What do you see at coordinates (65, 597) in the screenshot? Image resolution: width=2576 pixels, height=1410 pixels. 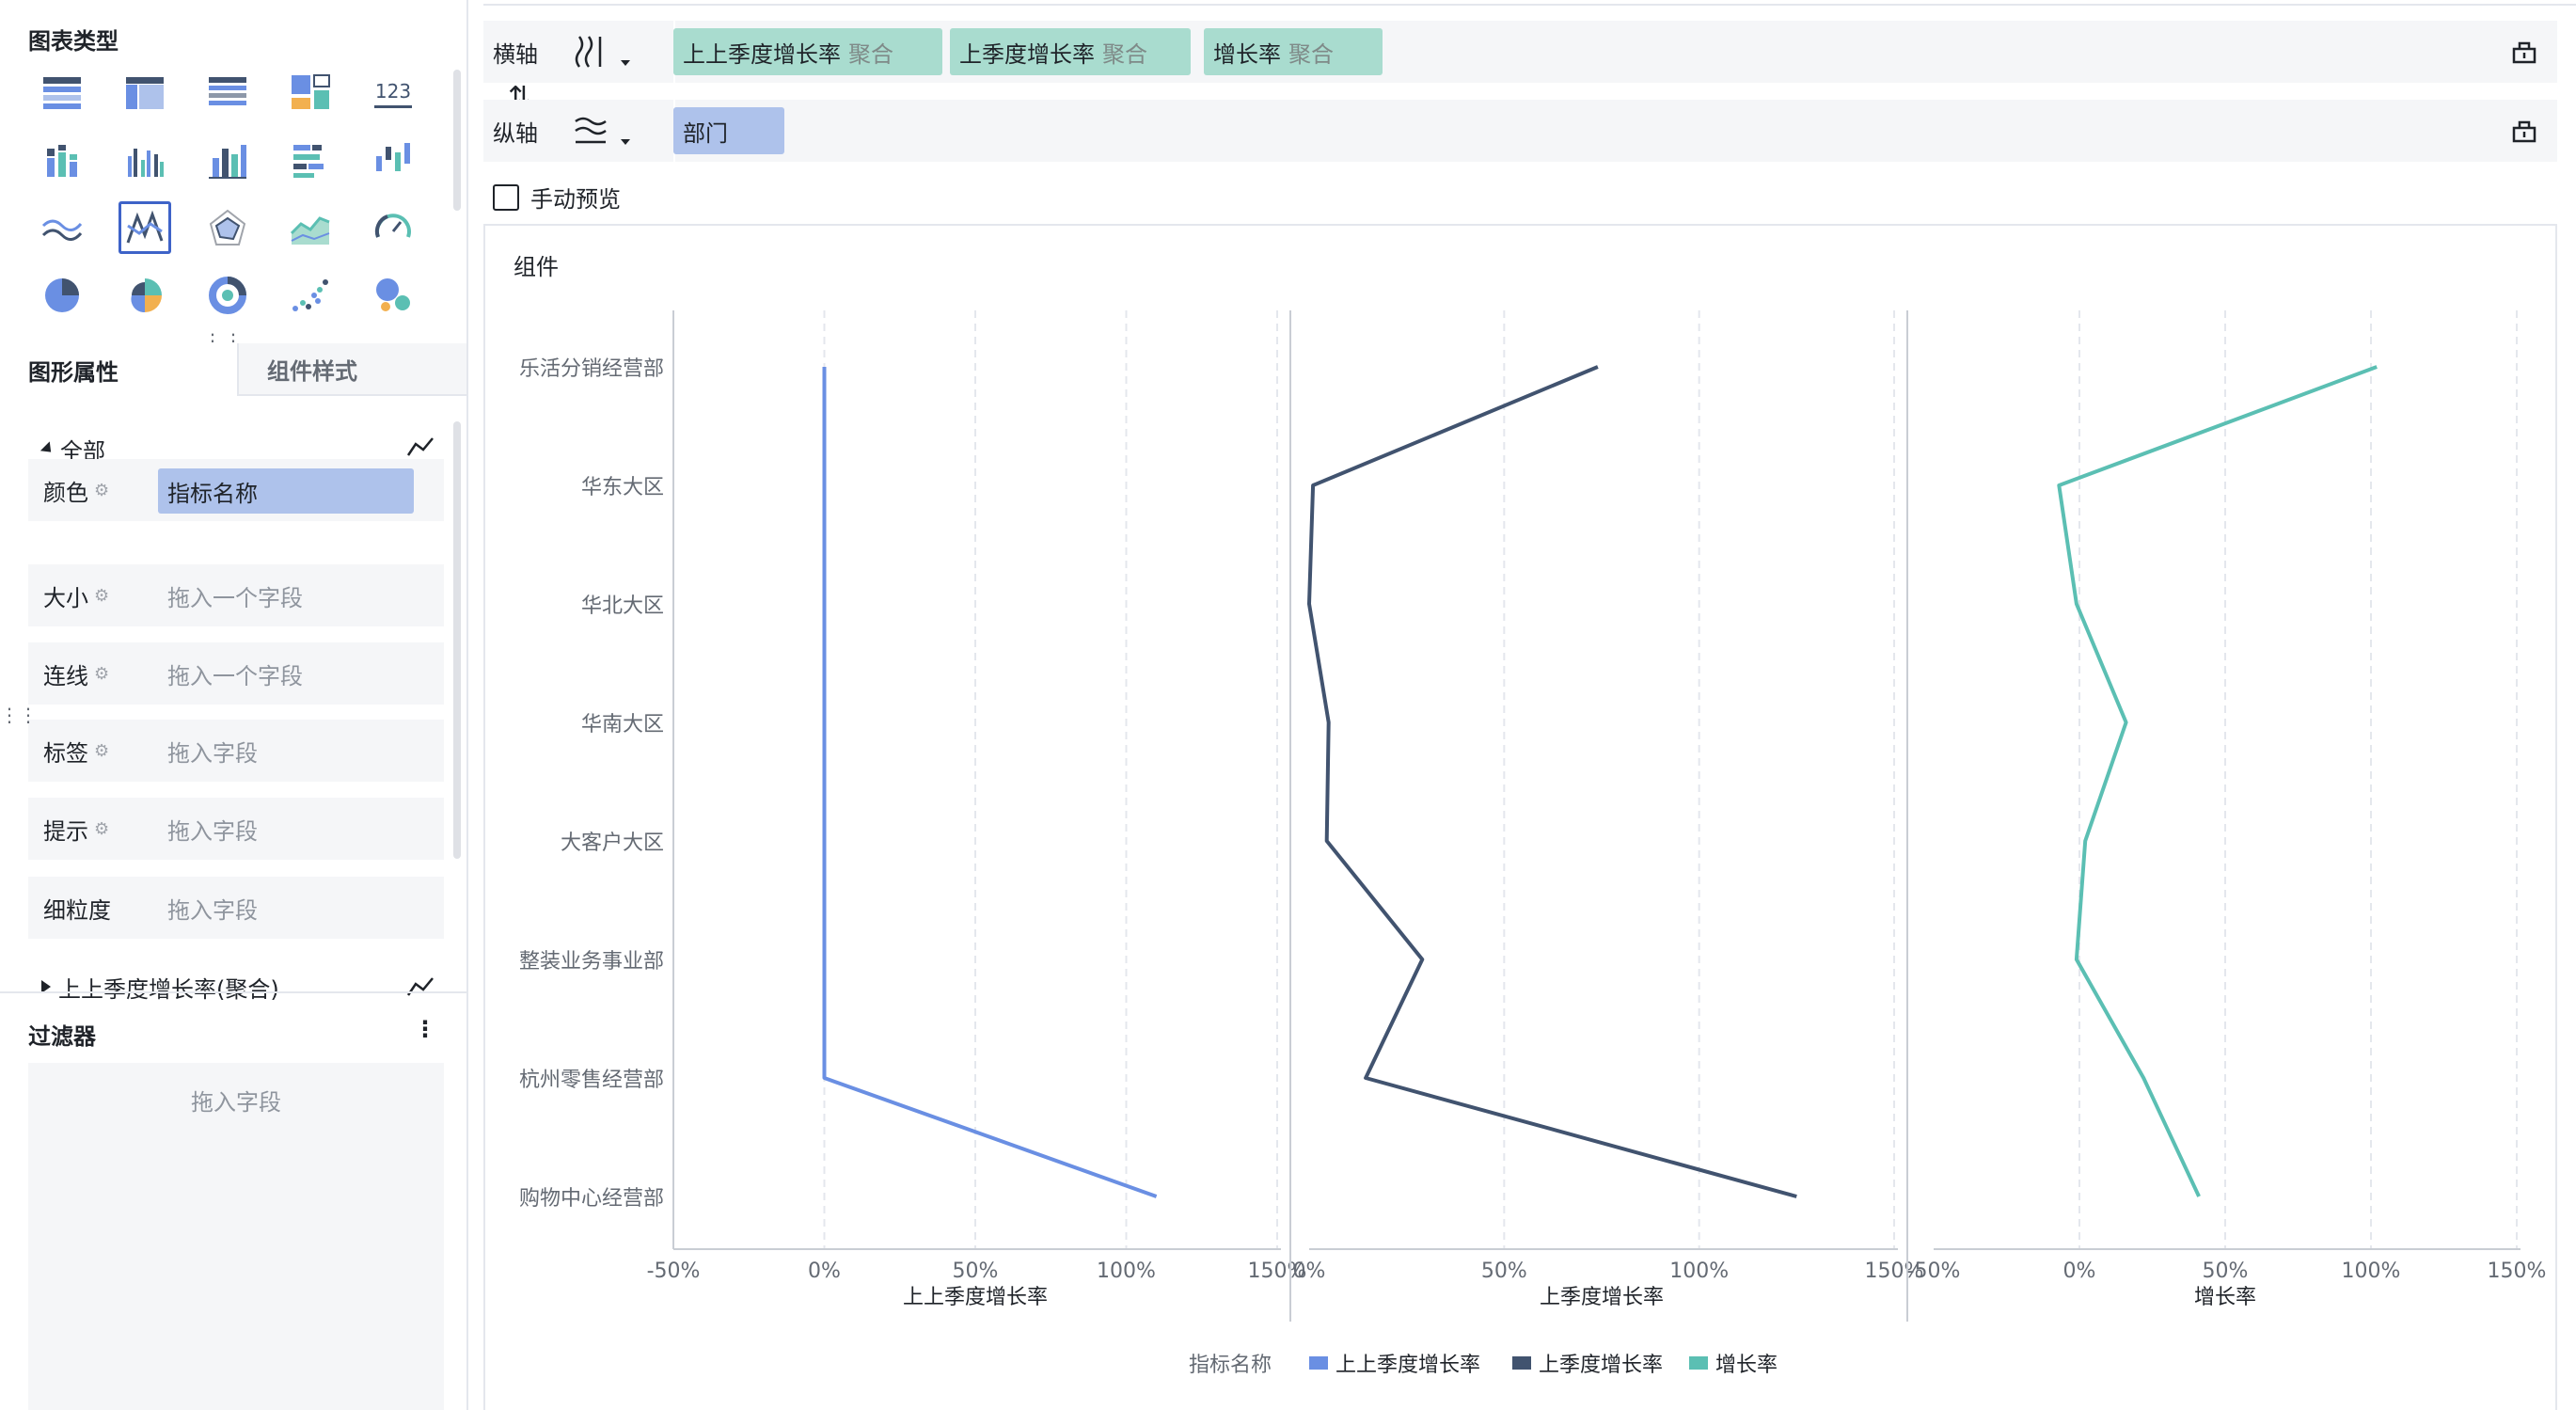 I see `prop-label-text: 大小` at bounding box center [65, 597].